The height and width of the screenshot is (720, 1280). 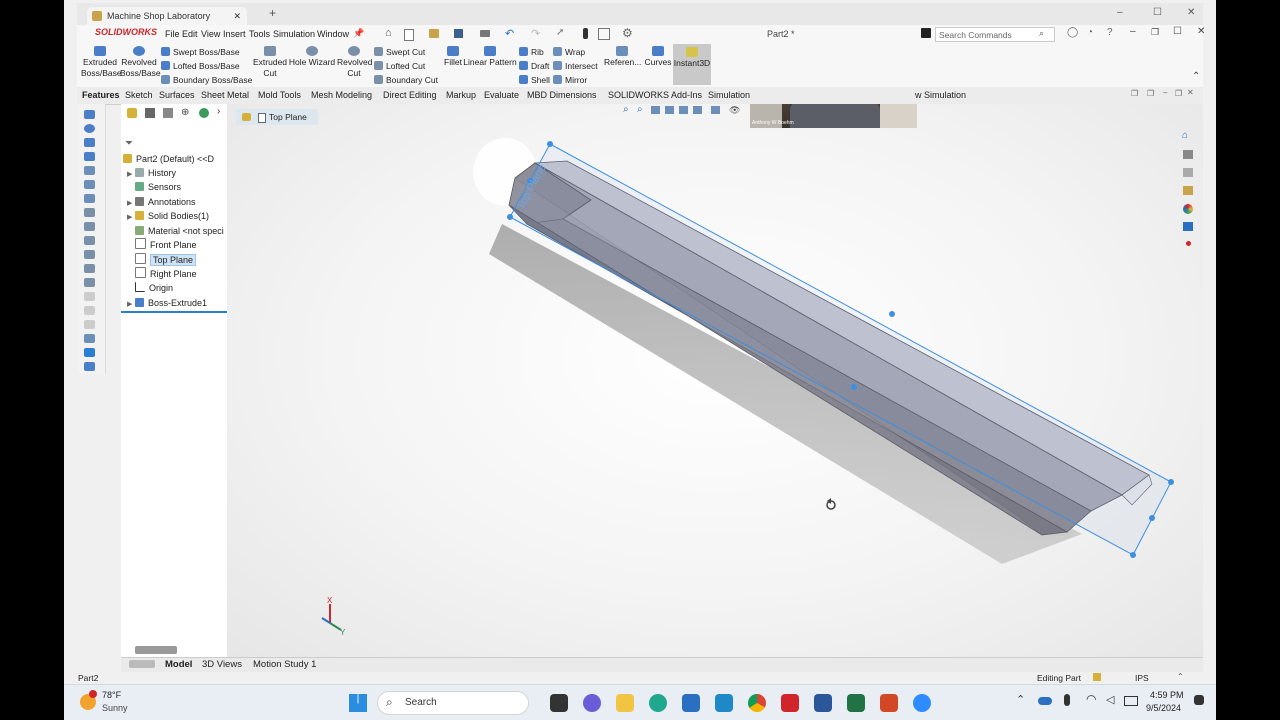 I want to click on filter-icon: ⏷, so click(x=129, y=143).